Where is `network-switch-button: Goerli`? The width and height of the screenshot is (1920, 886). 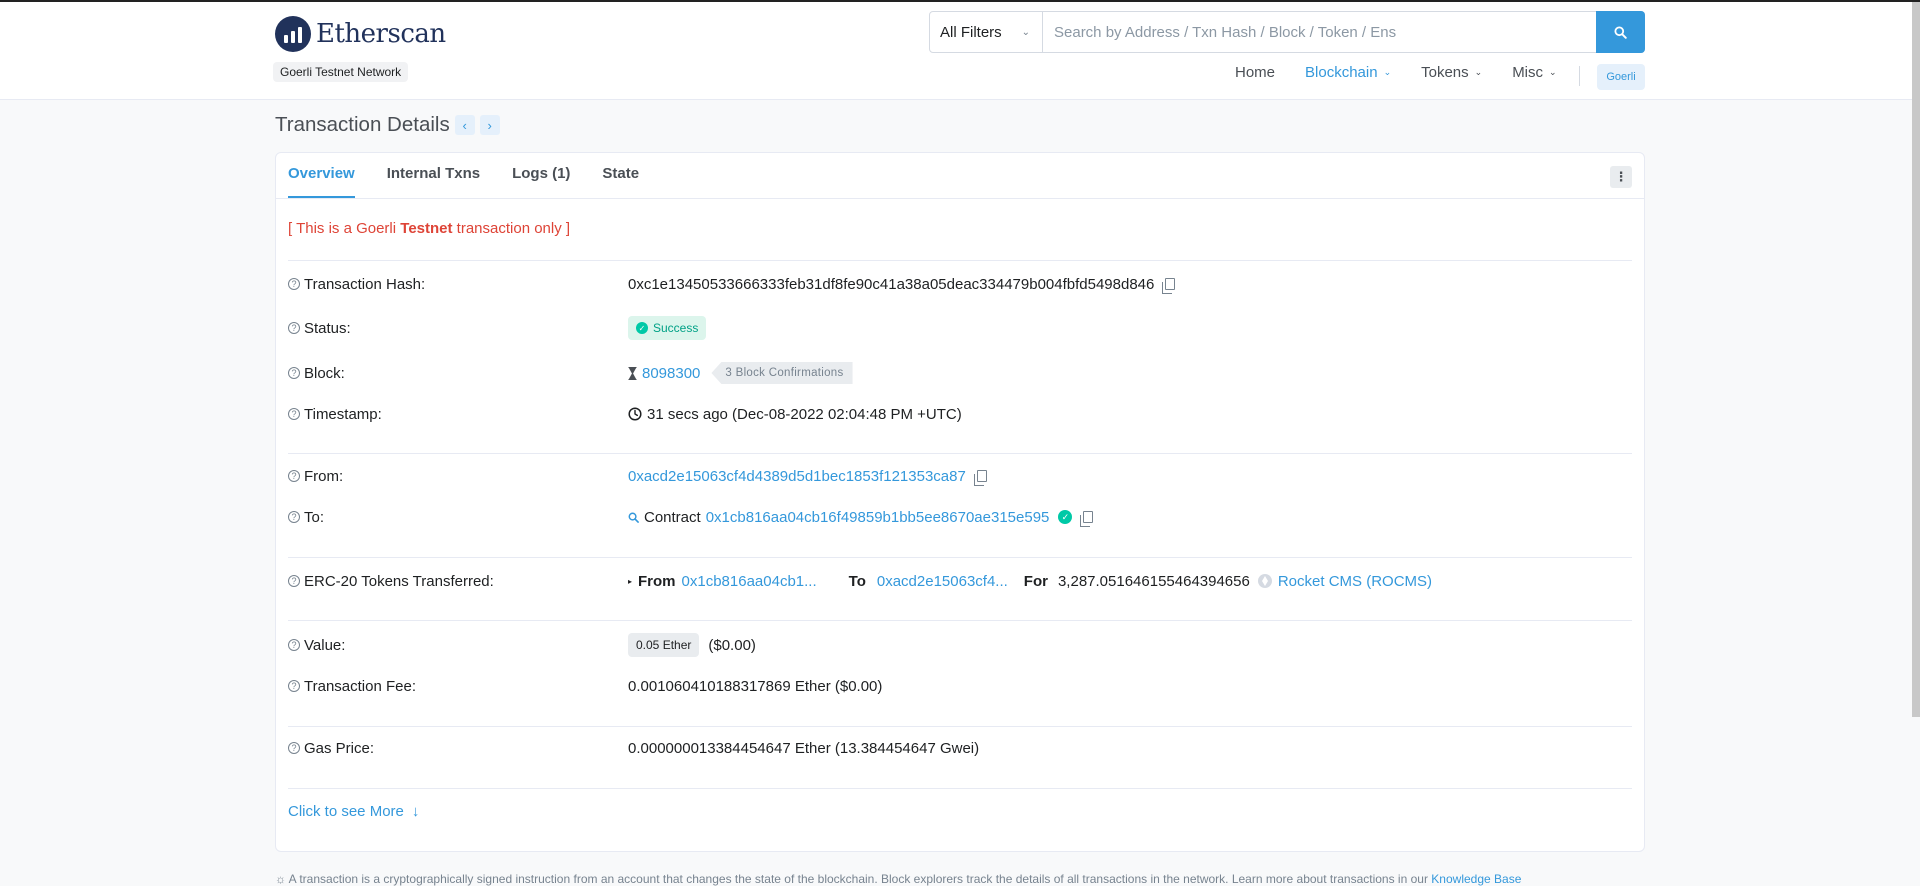 network-switch-button: Goerli is located at coordinates (1621, 77).